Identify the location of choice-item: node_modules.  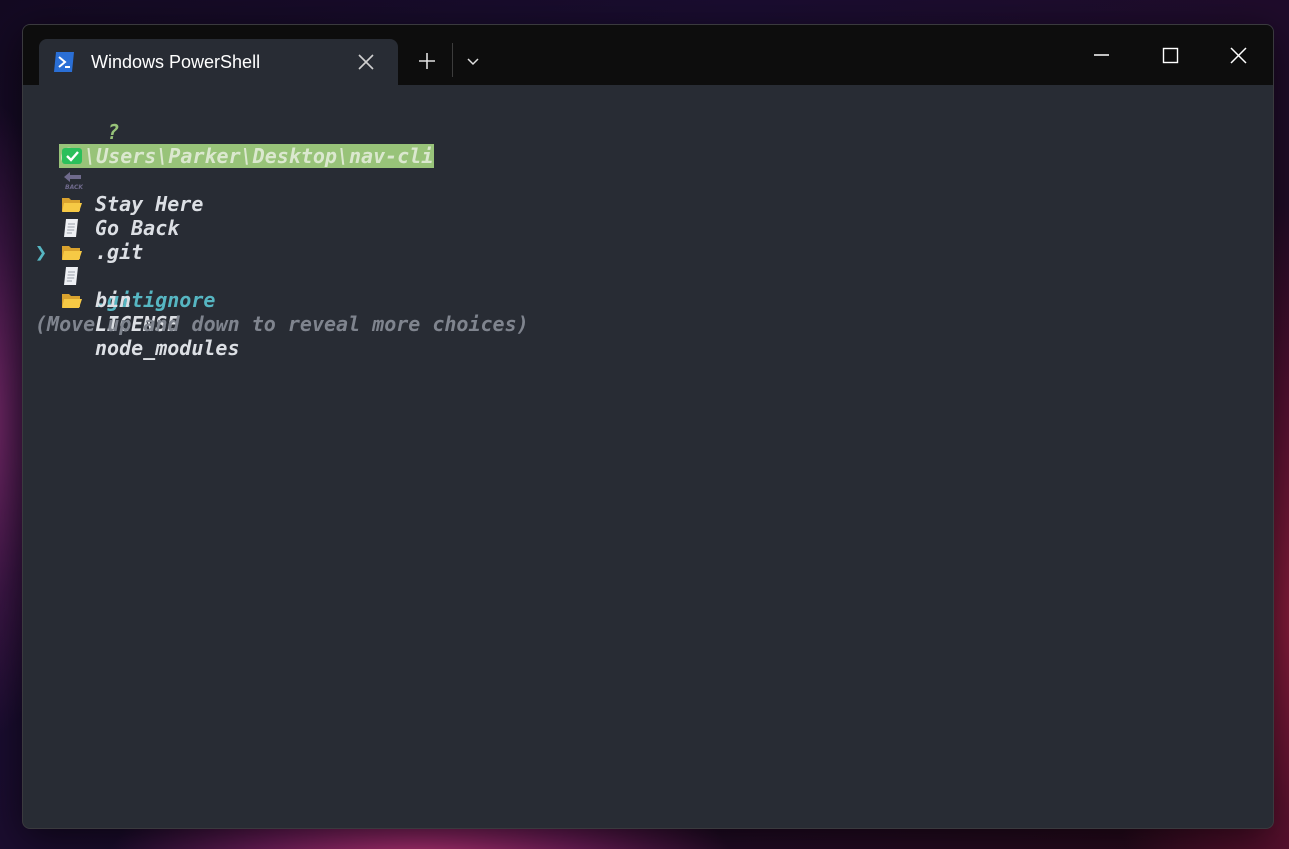
(335, 324).